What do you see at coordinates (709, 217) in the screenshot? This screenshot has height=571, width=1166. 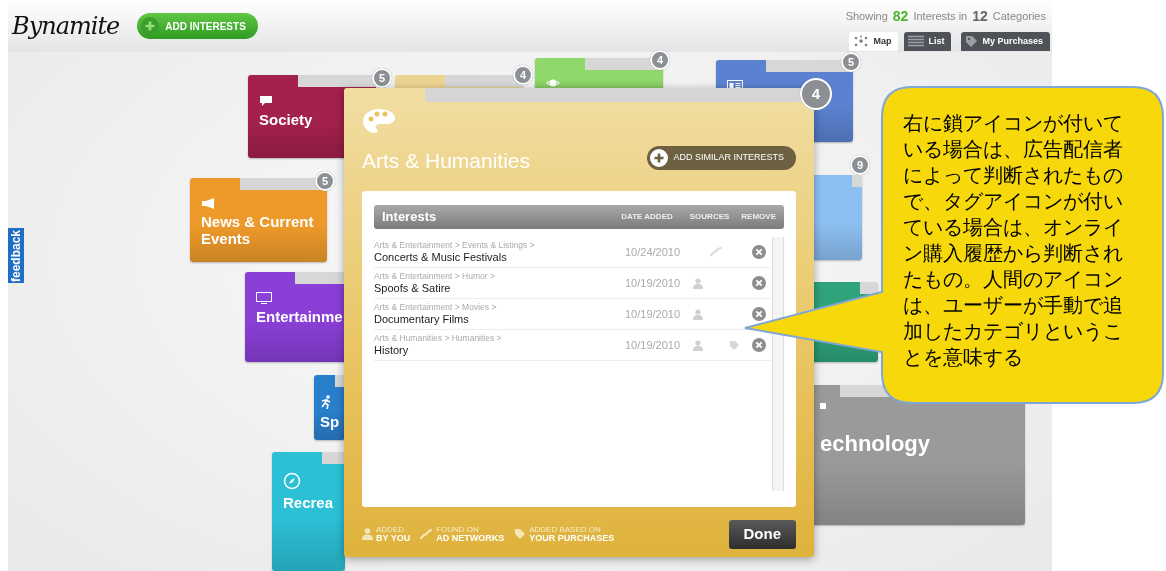 I see `column-header: SOURCES` at bounding box center [709, 217].